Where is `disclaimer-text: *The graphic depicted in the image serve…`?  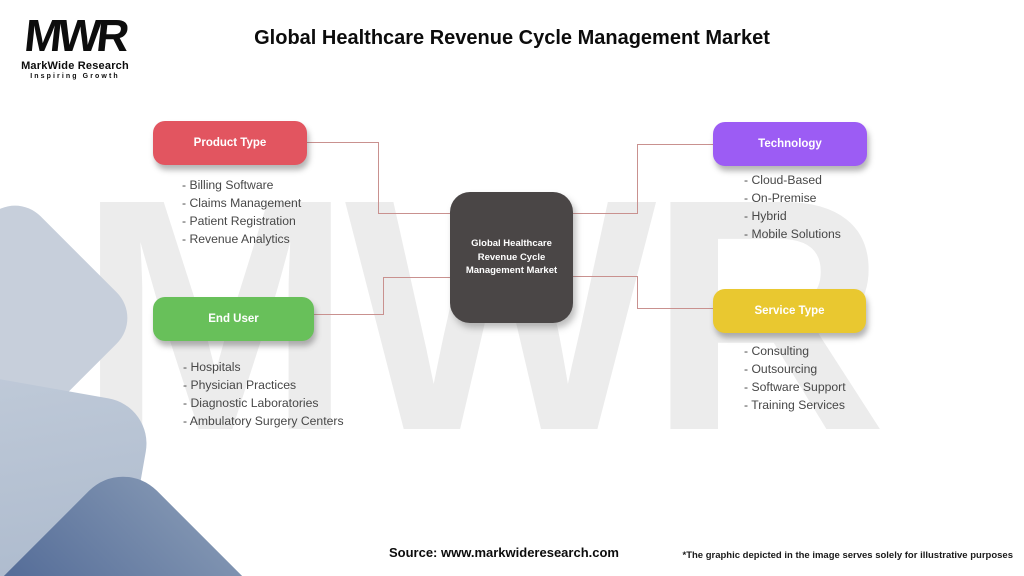
disclaimer-text: *The graphic depicted in the image serve… is located at coordinates (848, 555).